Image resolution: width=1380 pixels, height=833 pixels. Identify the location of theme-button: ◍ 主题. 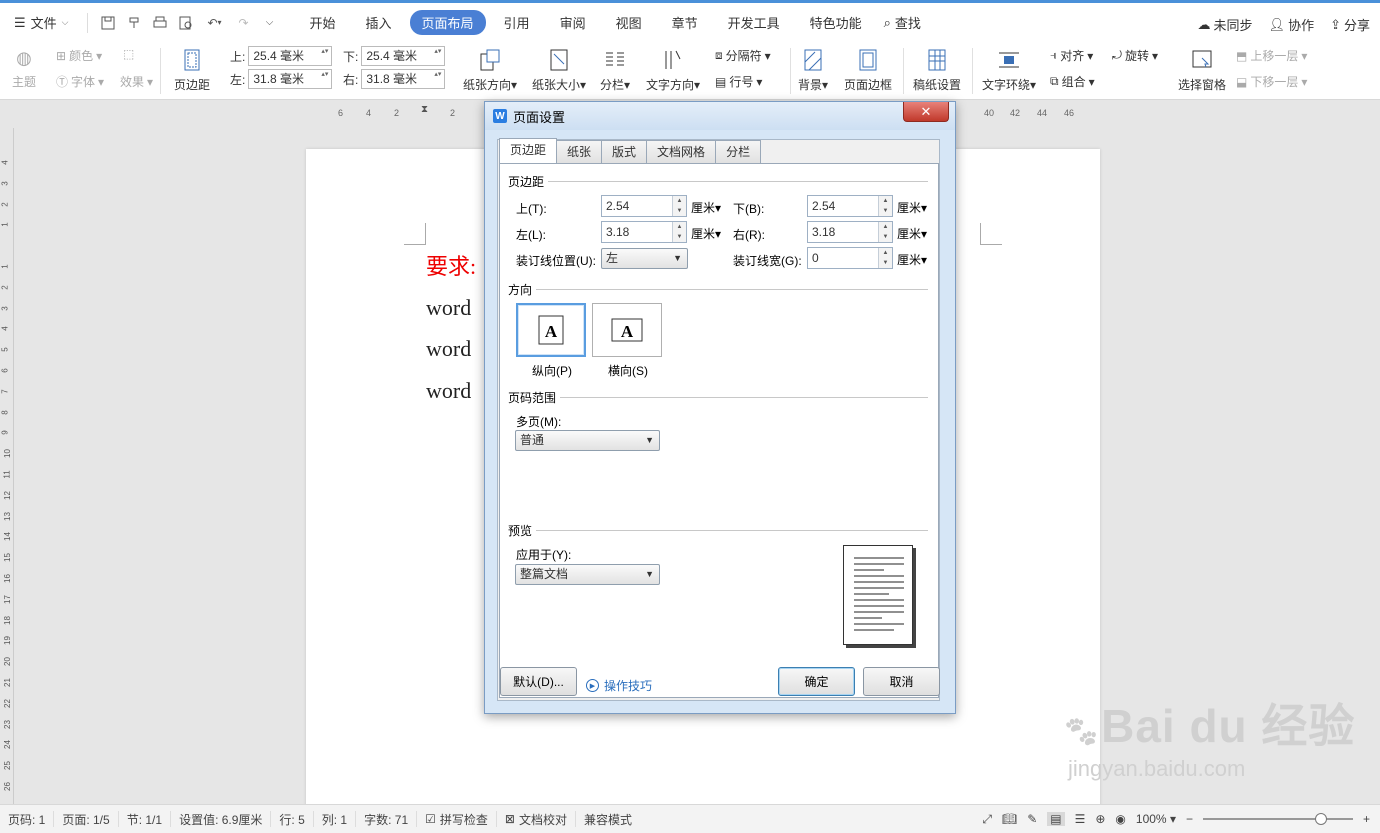
(24, 69).